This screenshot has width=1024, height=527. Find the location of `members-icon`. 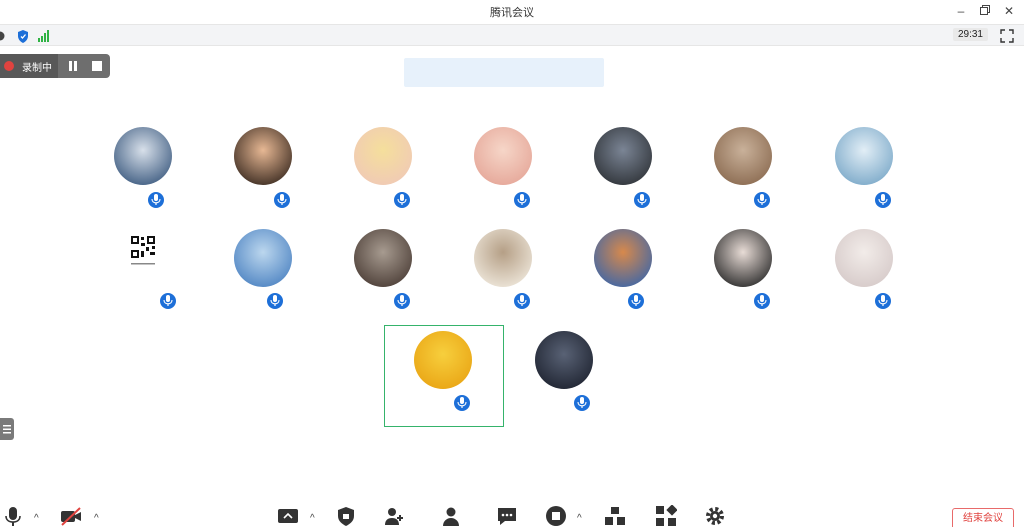

members-icon is located at coordinates (451, 516).